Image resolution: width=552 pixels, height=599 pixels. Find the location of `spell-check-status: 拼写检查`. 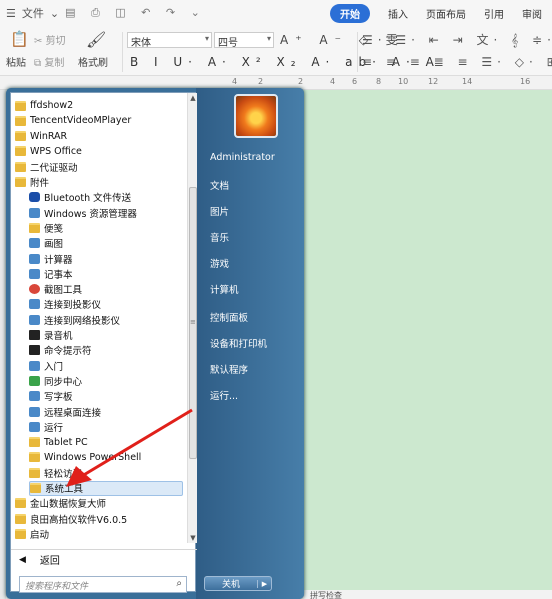

spell-check-status: 拼写检查 is located at coordinates (326, 595).